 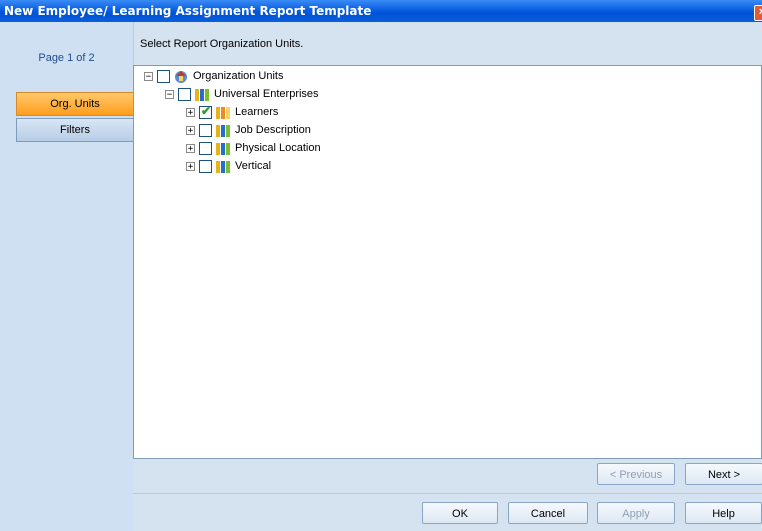 What do you see at coordinates (232, 112) in the screenshot?
I see `tree-node-learners: + ✔ Learners` at bounding box center [232, 112].